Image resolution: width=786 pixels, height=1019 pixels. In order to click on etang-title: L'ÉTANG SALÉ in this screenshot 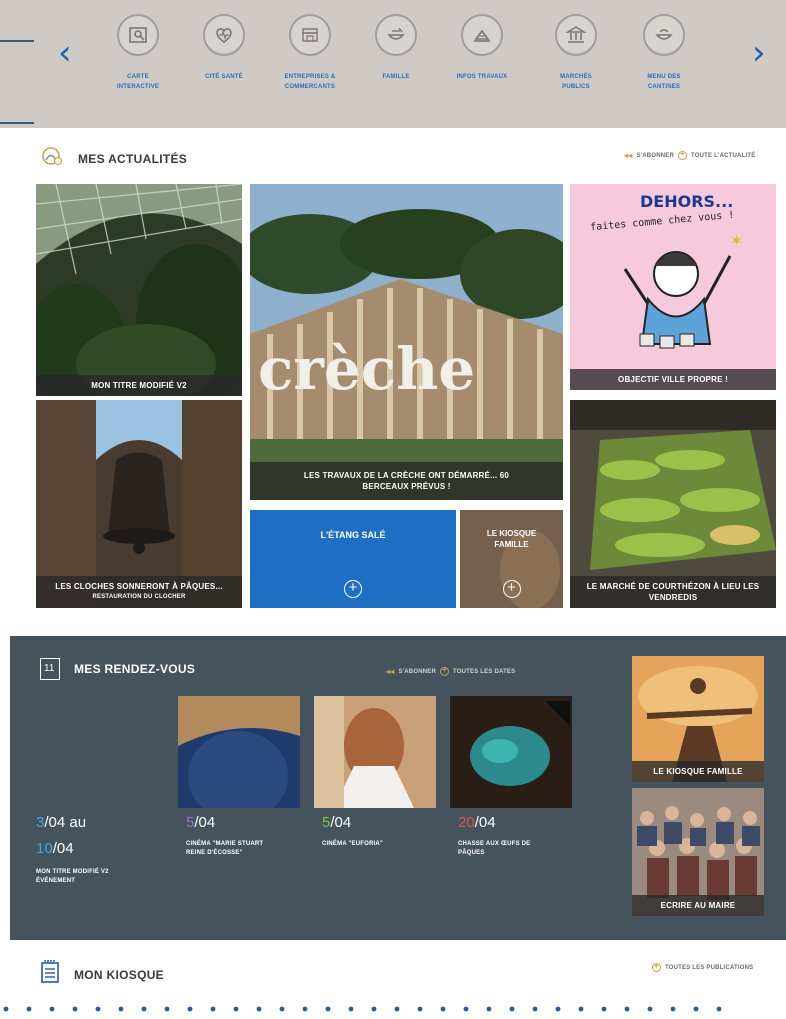, I will do `click(353, 535)`.